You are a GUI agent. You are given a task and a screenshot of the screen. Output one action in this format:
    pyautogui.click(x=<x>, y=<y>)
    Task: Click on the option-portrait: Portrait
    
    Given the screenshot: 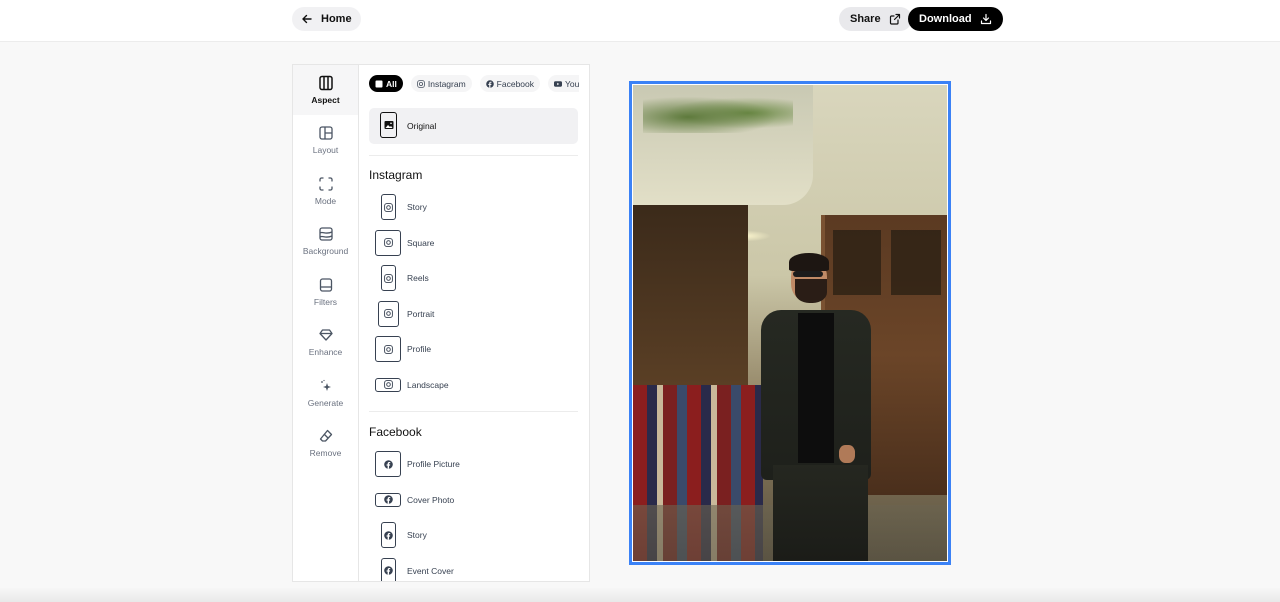 What is the action you would take?
    pyautogui.click(x=473, y=314)
    